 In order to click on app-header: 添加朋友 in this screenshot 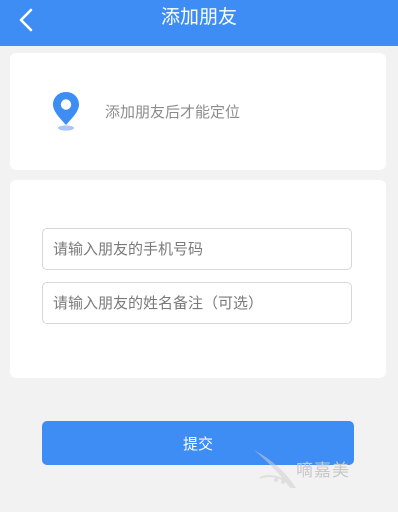, I will do `click(199, 23)`.